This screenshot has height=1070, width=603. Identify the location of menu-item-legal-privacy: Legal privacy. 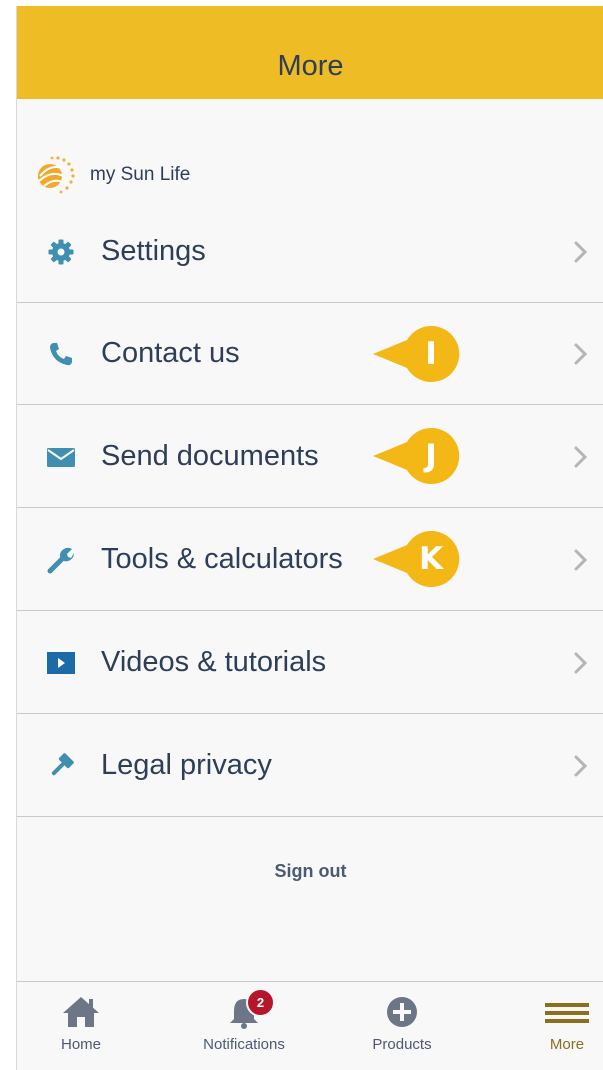
(310, 766).